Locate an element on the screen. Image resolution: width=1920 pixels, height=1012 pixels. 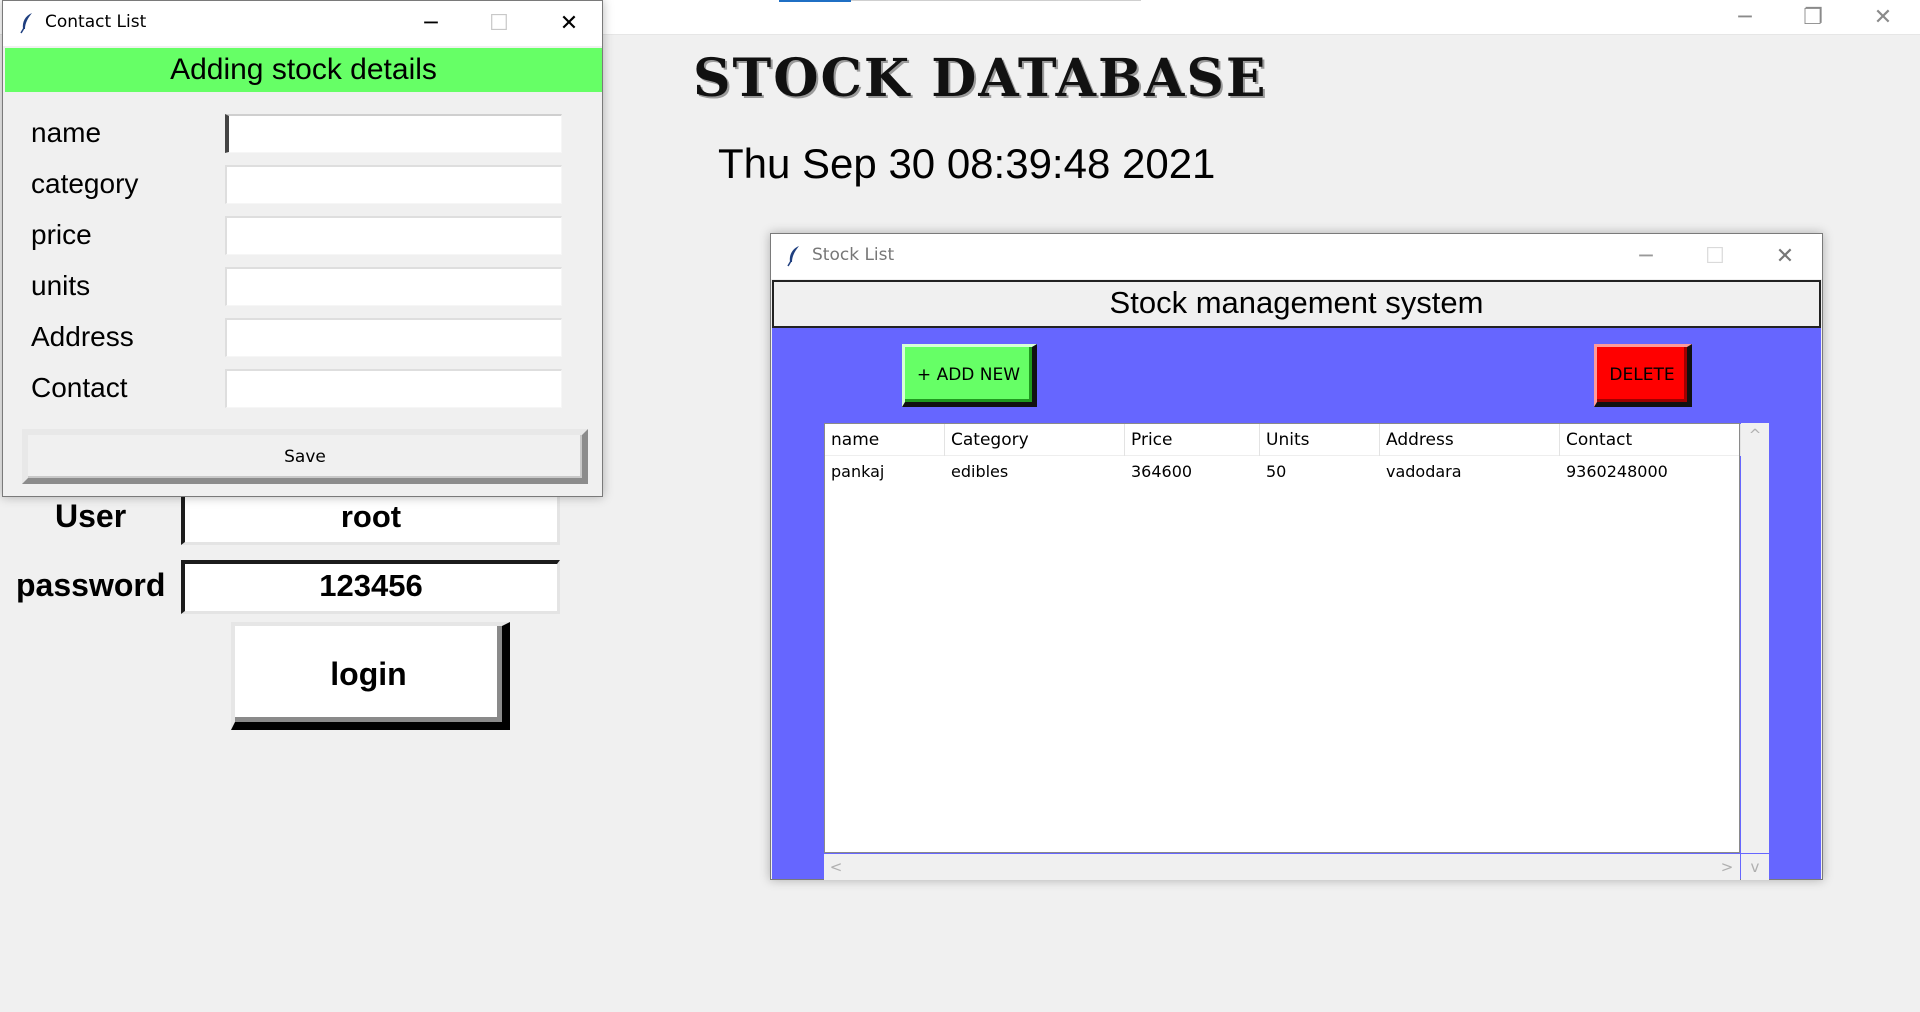
scroll-up-icon: ^ is located at coordinates (1755, 435).